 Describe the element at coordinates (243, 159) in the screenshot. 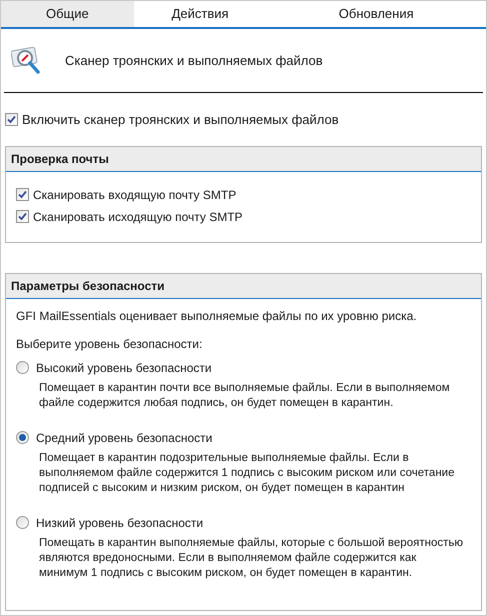

I see `panel-title: Проверка почты` at that location.